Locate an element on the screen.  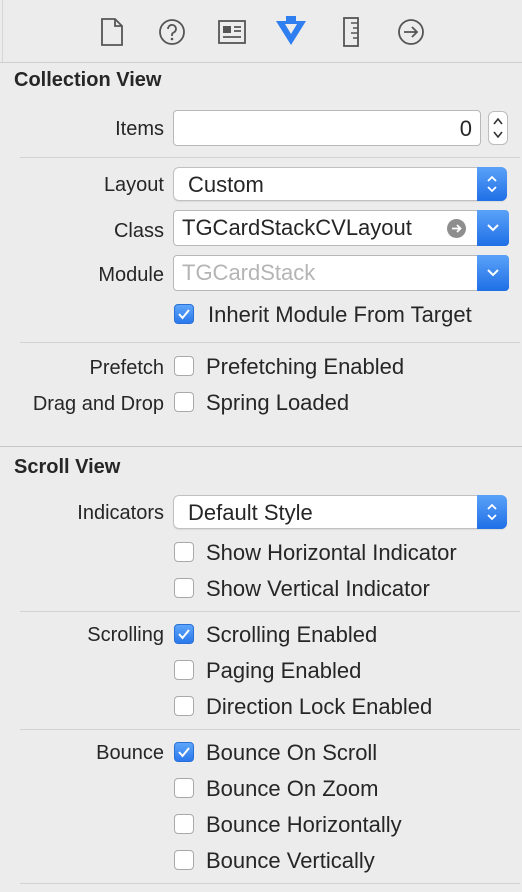
show-horizontal-checkbox is located at coordinates (184, 552).